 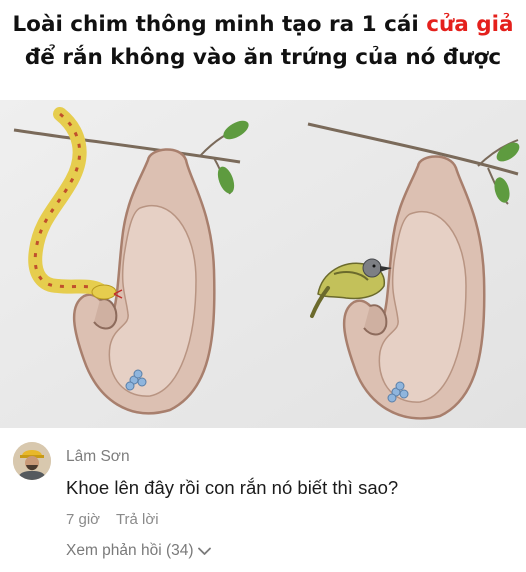 What do you see at coordinates (98, 457) in the screenshot?
I see `comment-author: Lâm Sơn` at bounding box center [98, 457].